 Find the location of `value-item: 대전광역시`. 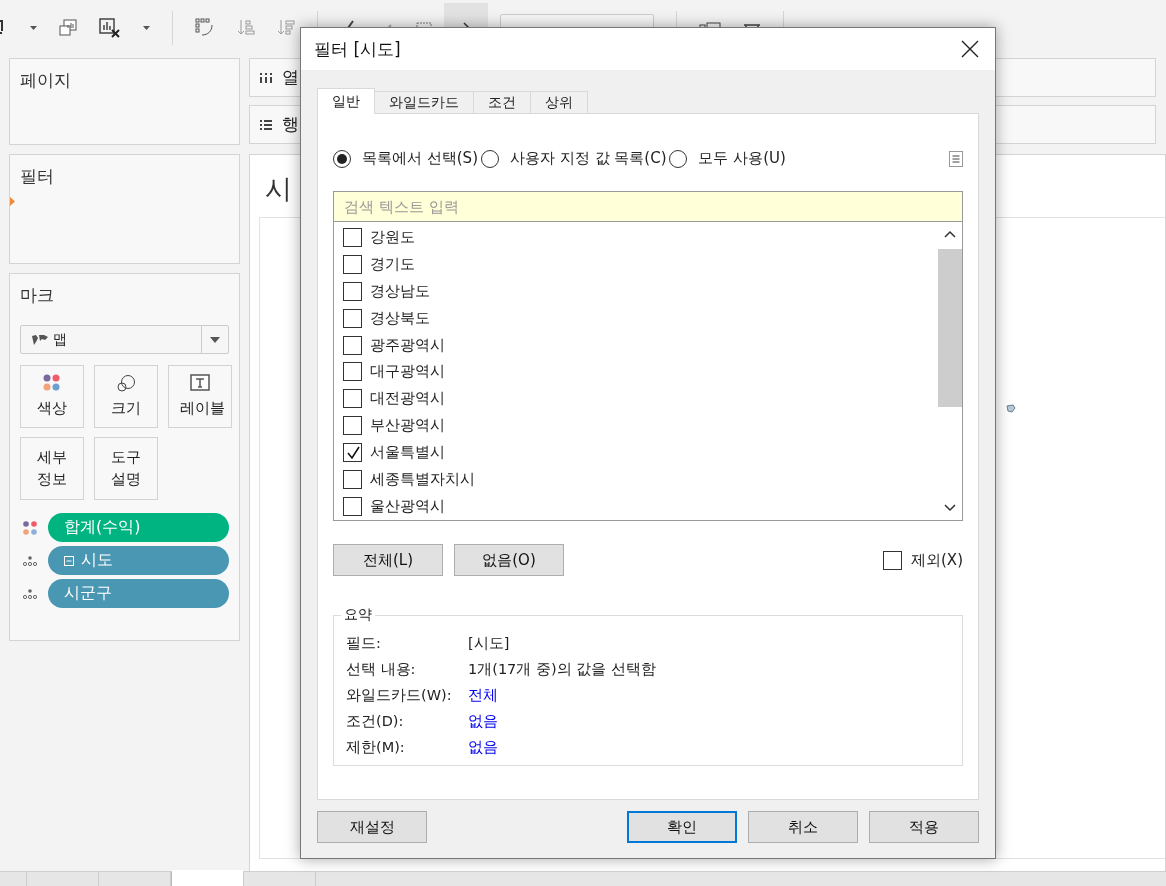

value-item: 대전광역시 is located at coordinates (636, 399).